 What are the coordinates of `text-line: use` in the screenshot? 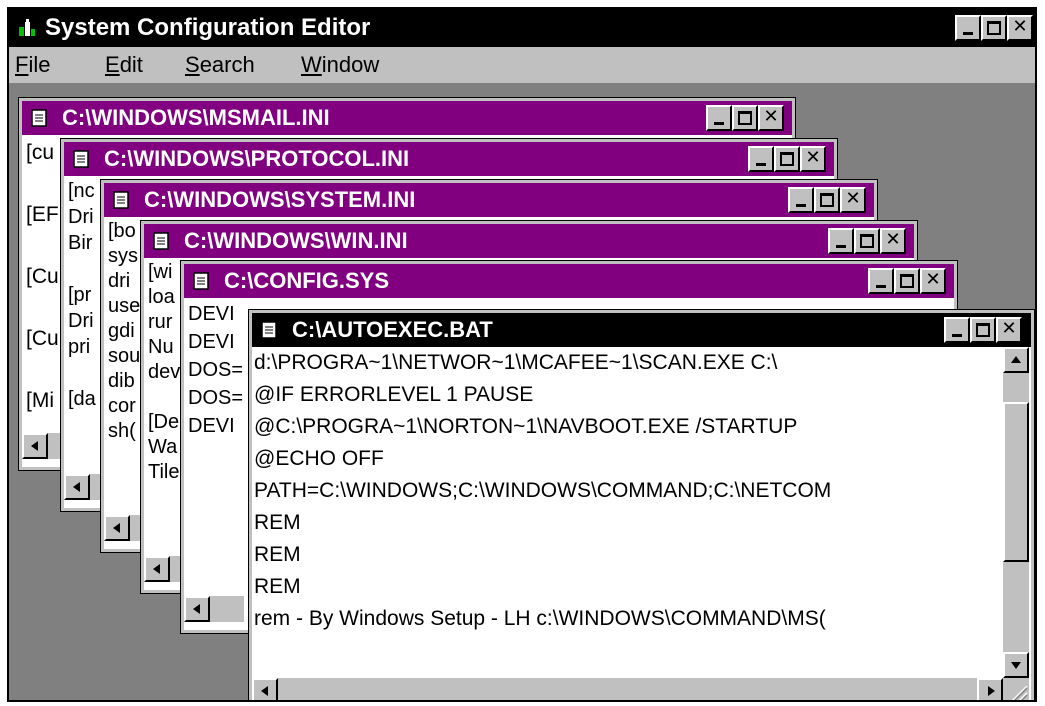 It's located at (124, 306).